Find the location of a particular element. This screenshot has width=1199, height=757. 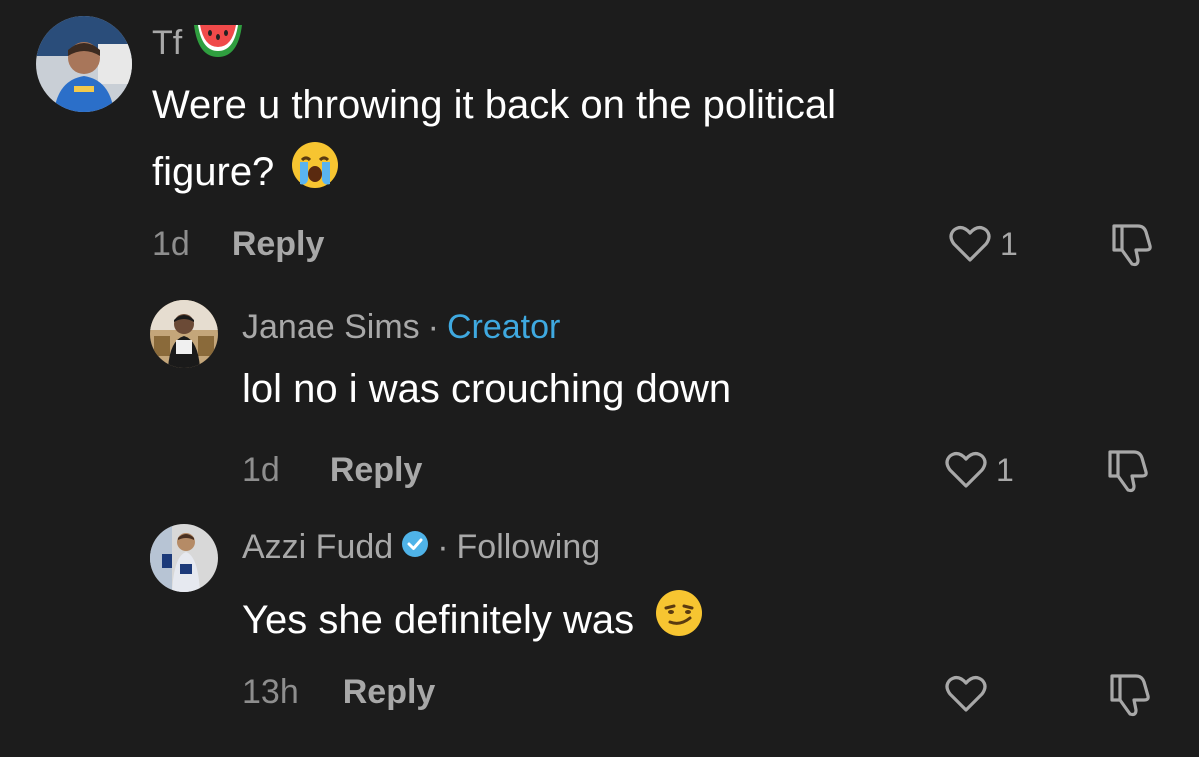

creator-badge: Creator is located at coordinates (503, 326).